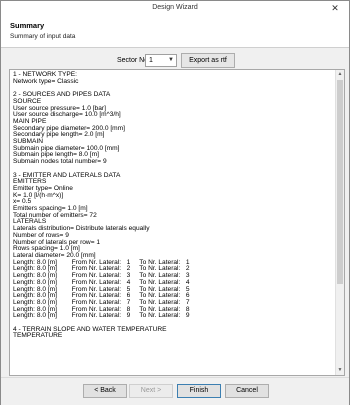  I want to click on wizard-footer: < Back Next > Finish Cancel, so click(175, 391).